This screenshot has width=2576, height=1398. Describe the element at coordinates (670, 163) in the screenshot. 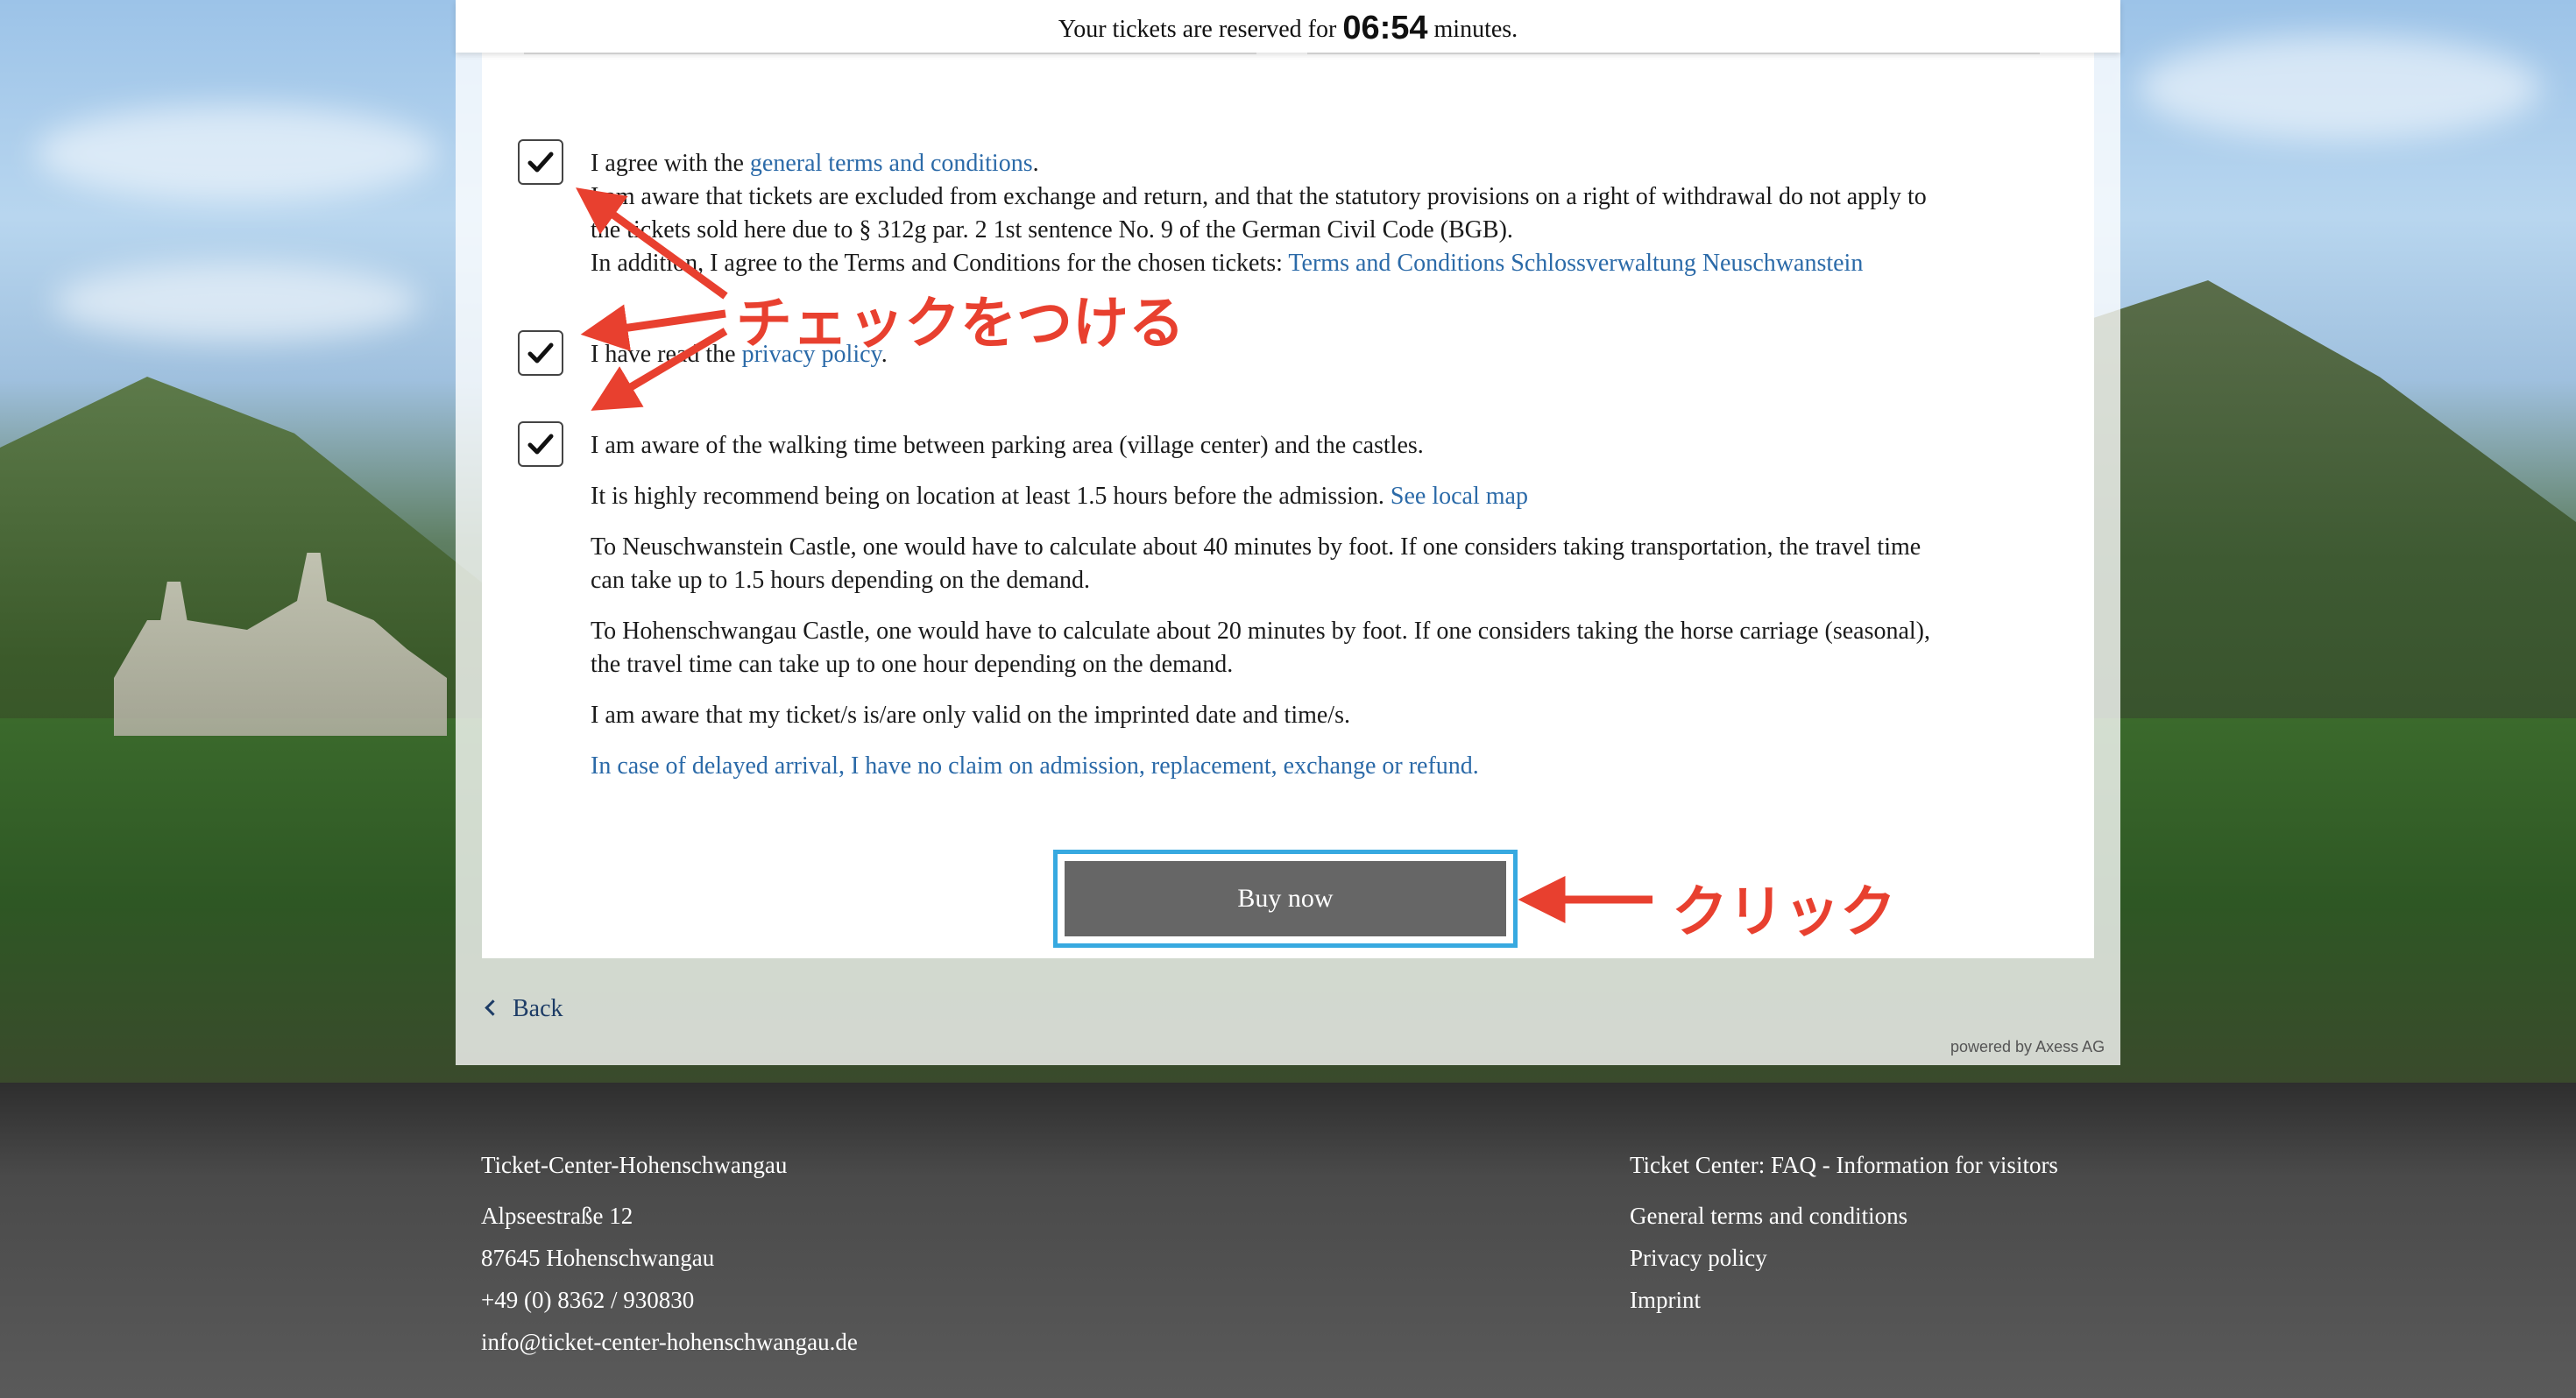

I see `terms-label: I agree with the` at that location.